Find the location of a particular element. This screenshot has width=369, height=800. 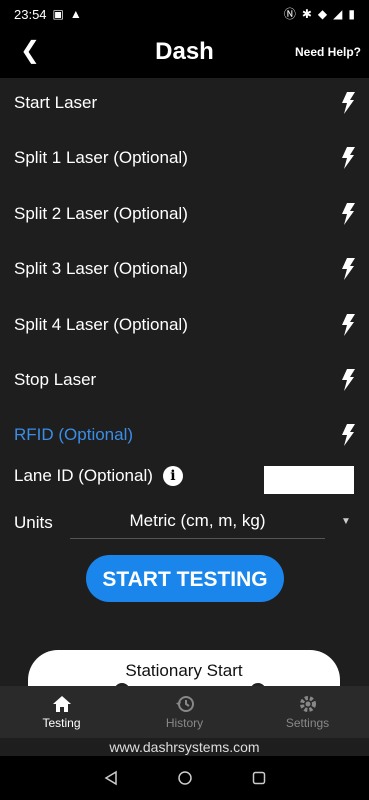

units-select: Metric (cm, m, kg) is located at coordinates (197, 521).